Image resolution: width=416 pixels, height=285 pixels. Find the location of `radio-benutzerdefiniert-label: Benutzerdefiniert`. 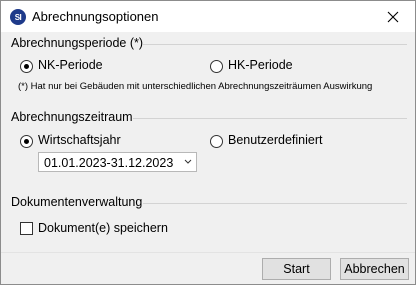

radio-benutzerdefiniert-label: Benutzerdefiniert is located at coordinates (275, 140).